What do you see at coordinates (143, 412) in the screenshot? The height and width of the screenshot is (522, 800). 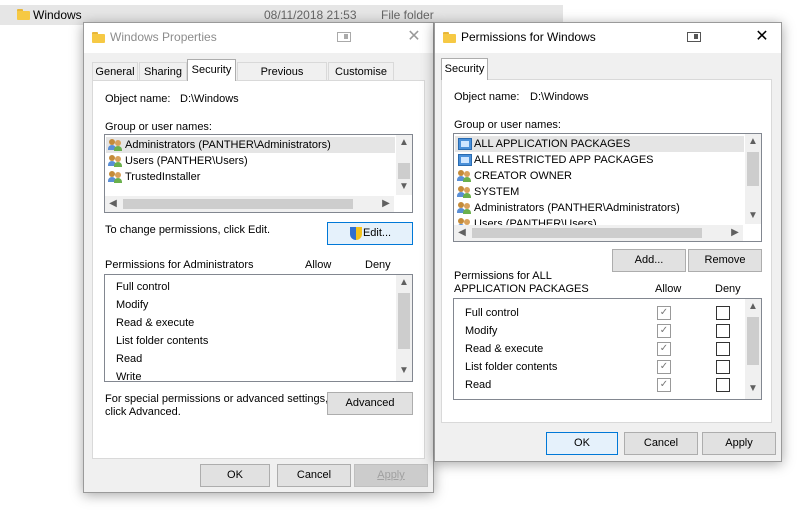 I see `special-permissions-text-2: click Advanced.` at bounding box center [143, 412].